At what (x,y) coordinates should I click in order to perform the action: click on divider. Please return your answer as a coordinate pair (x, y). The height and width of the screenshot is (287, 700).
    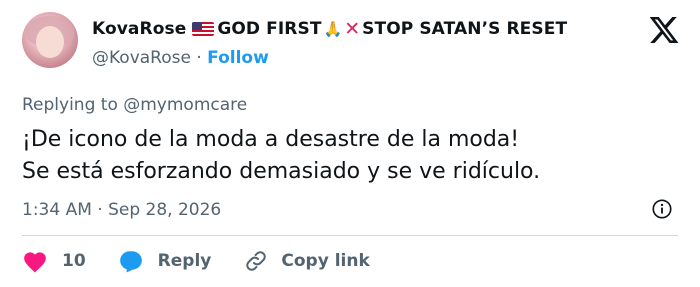
    Looking at the image, I should click on (350, 235).